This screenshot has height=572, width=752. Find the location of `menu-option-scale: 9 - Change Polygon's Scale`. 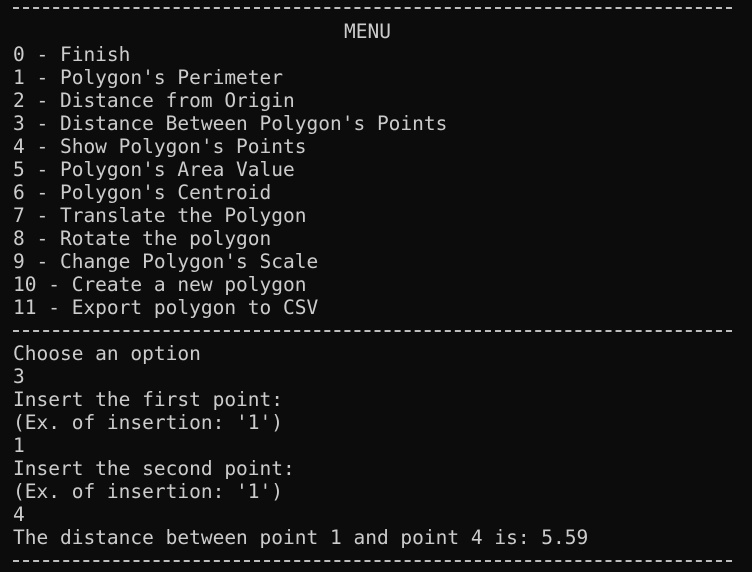

menu-option-scale: 9 - Change Polygon's Scale is located at coordinates (166, 261).